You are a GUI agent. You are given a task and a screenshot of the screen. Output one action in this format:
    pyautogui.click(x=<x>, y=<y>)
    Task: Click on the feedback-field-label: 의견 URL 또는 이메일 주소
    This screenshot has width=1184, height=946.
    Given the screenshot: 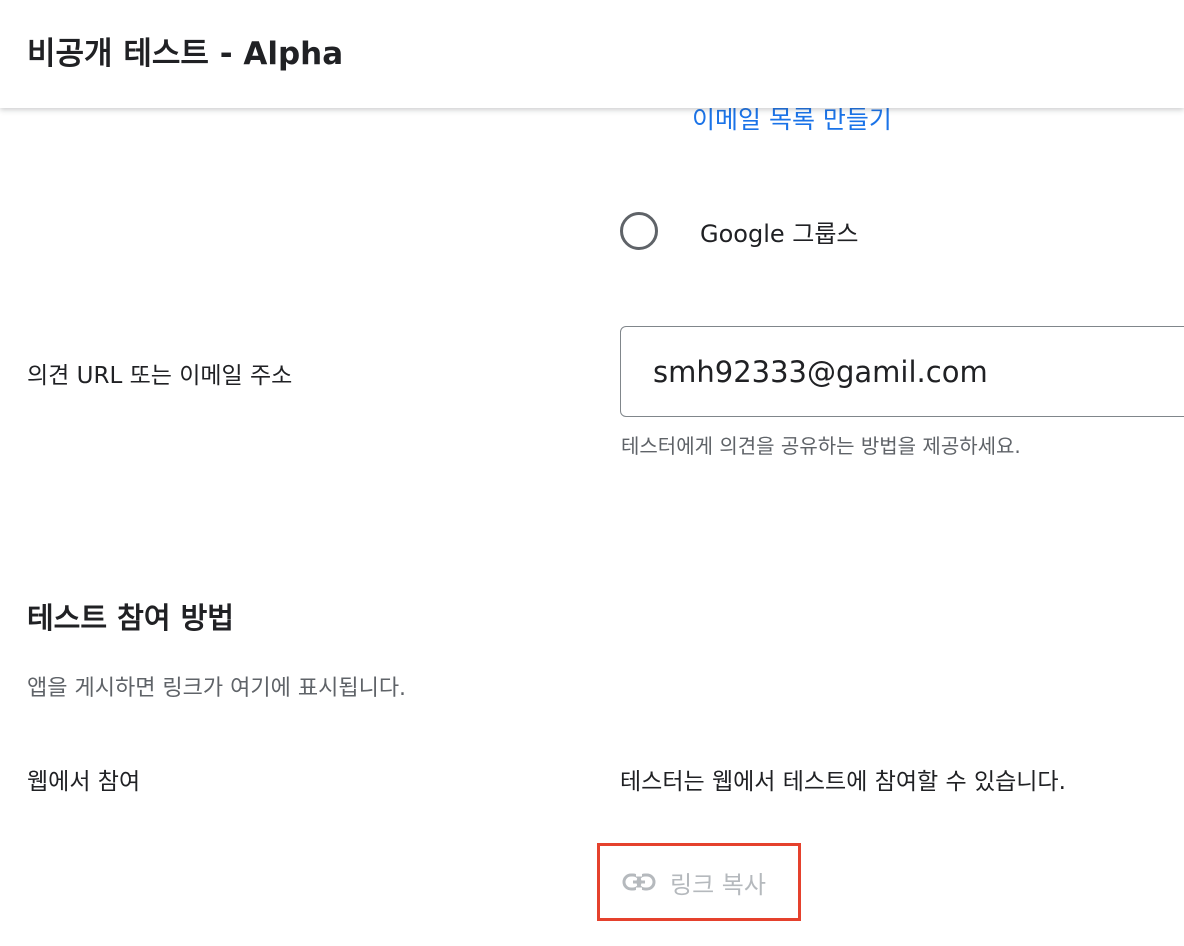 What is the action you would take?
    pyautogui.click(x=160, y=376)
    